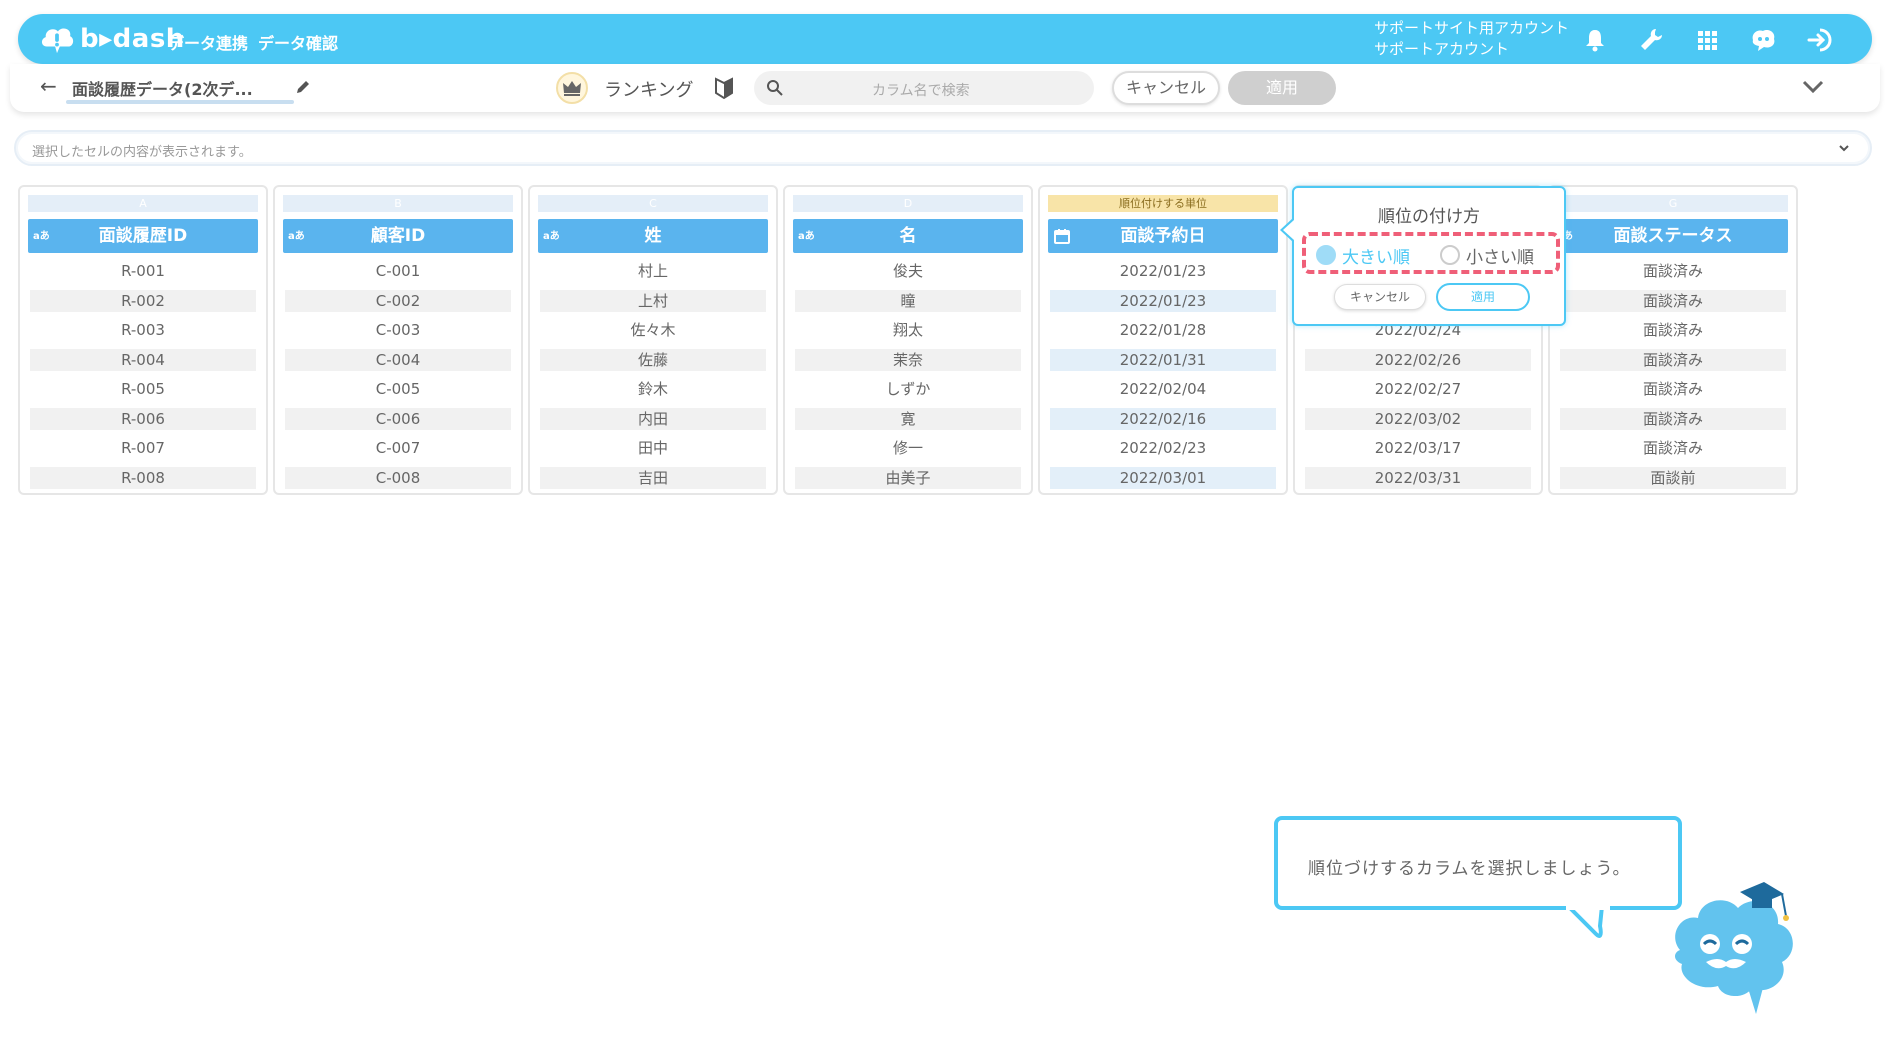 The image size is (1890, 1063). I want to click on dataset-toolbar: ← 面談履歴データ(2次デ... ランキング カラム名で検索 キャンセル 適用, so click(945, 88).